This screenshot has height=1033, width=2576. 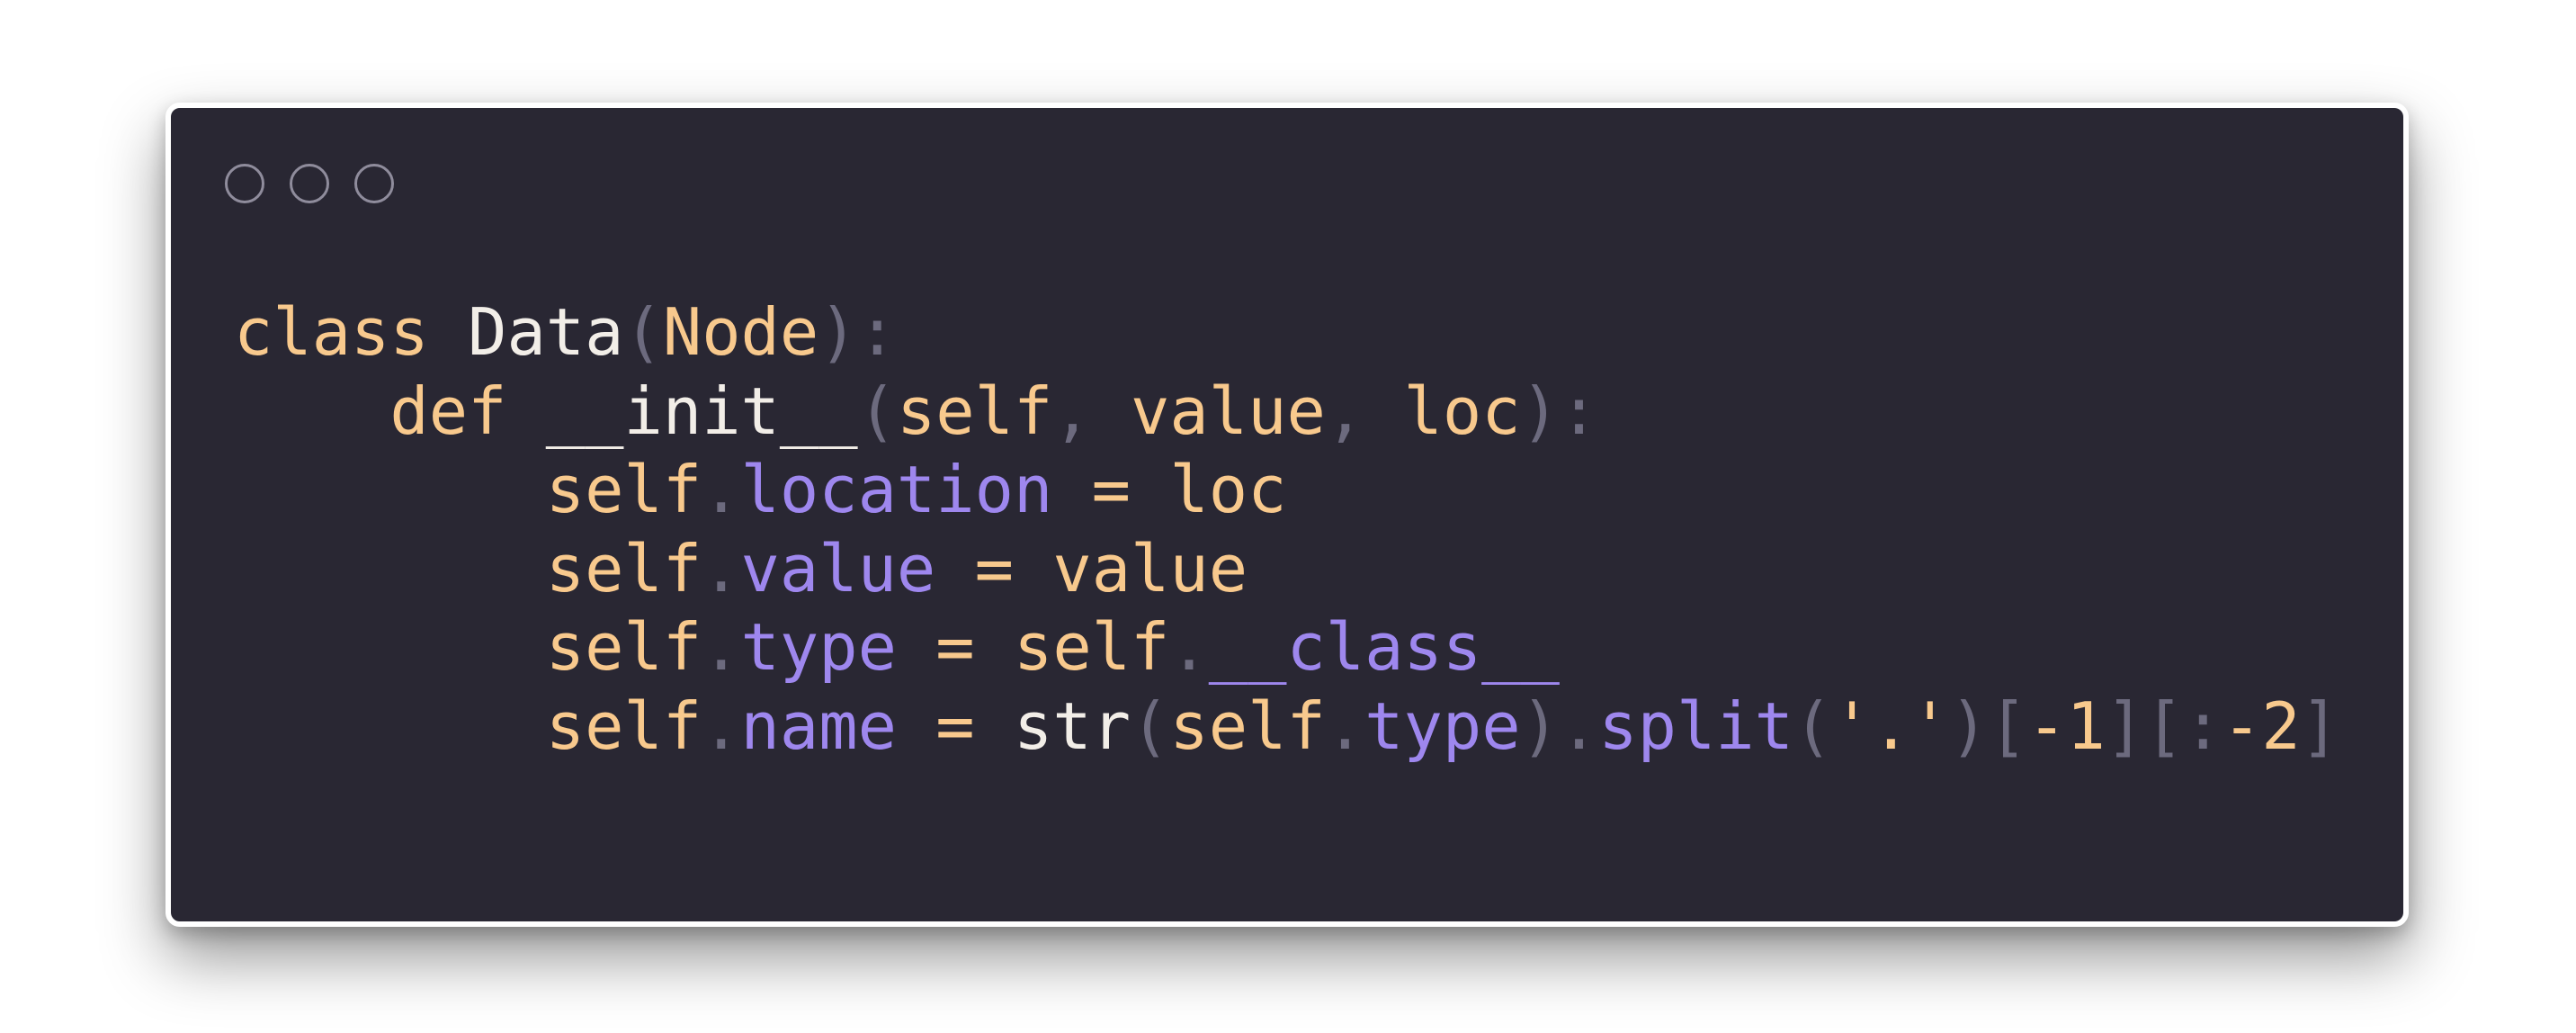 I want to click on code-token: str, so click(x=1072, y=725).